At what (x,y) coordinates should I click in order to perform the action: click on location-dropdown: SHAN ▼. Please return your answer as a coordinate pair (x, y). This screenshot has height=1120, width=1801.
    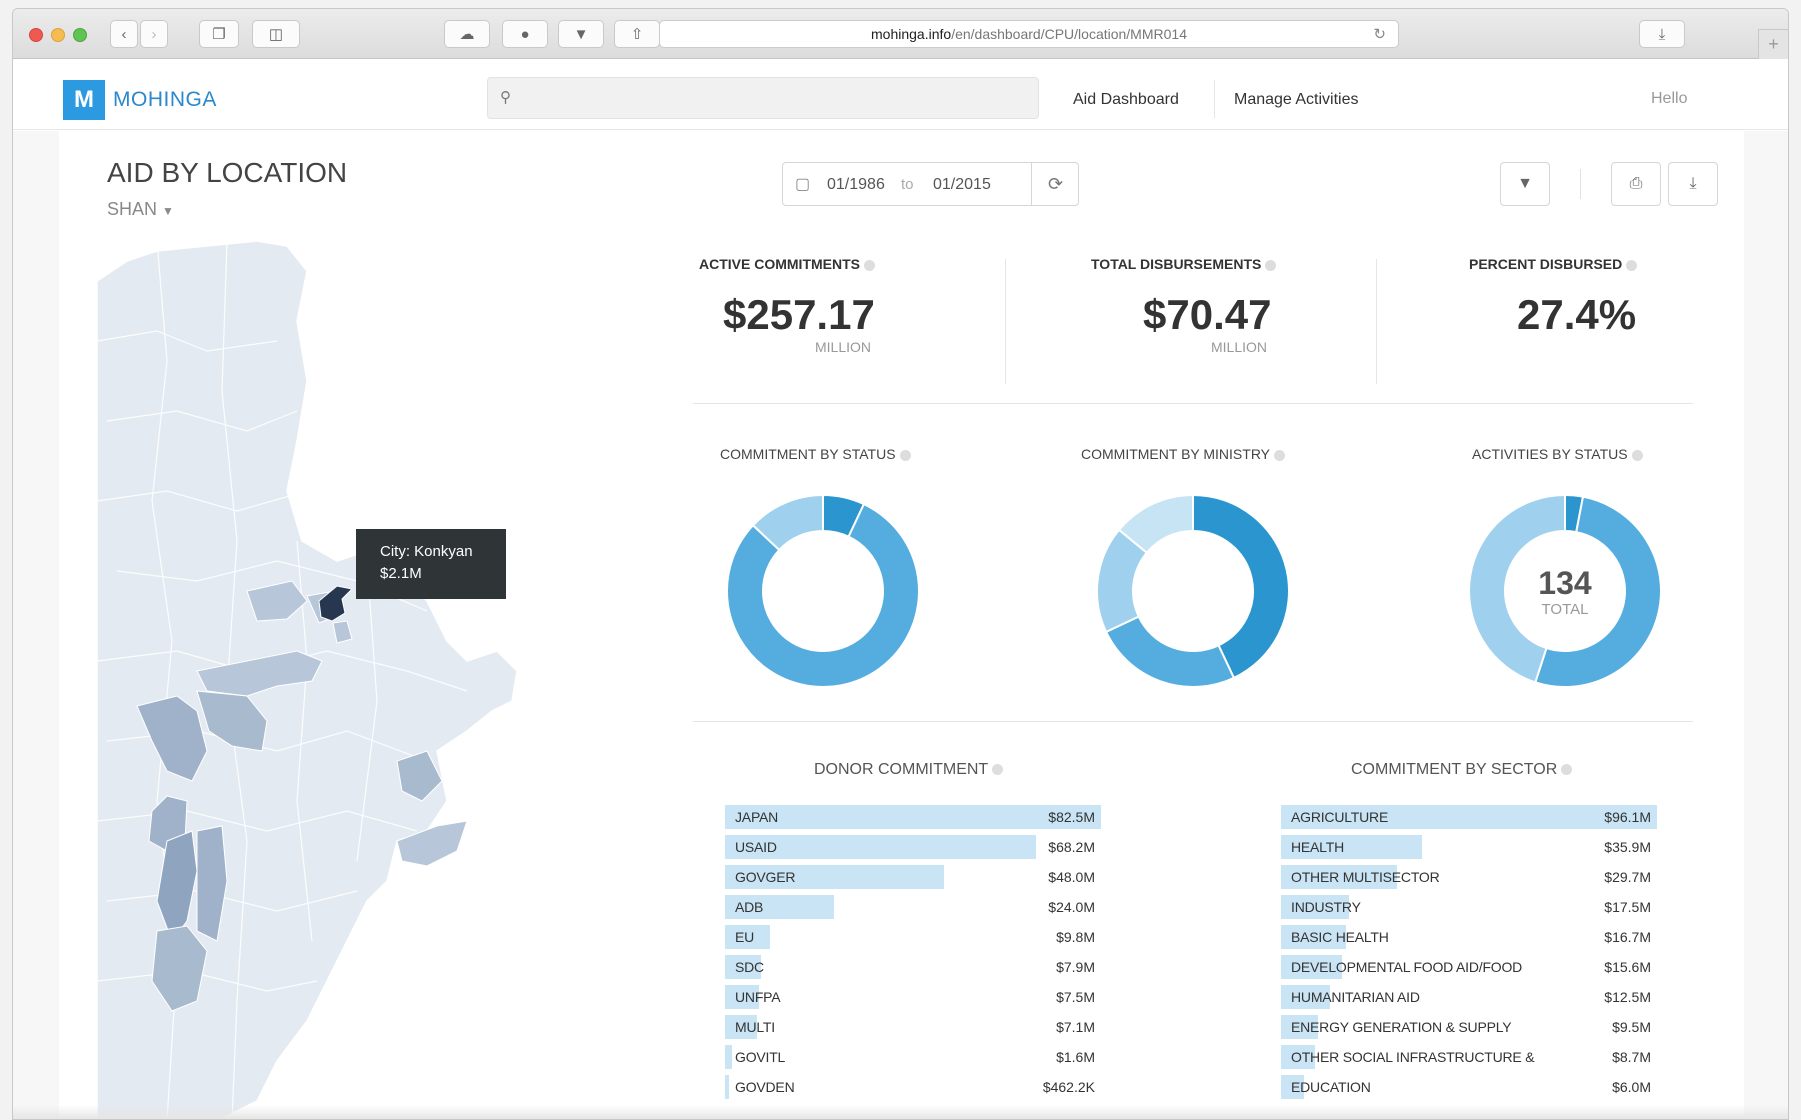
    Looking at the image, I should click on (140, 209).